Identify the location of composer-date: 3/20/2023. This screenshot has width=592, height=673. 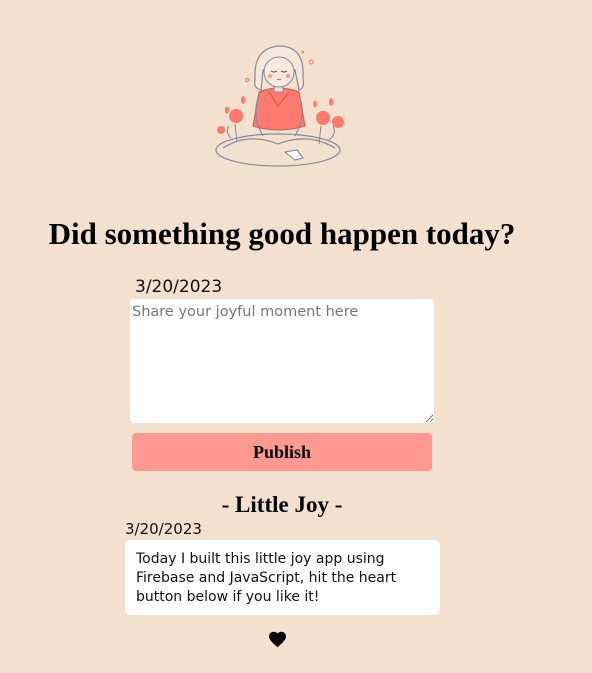
(179, 287).